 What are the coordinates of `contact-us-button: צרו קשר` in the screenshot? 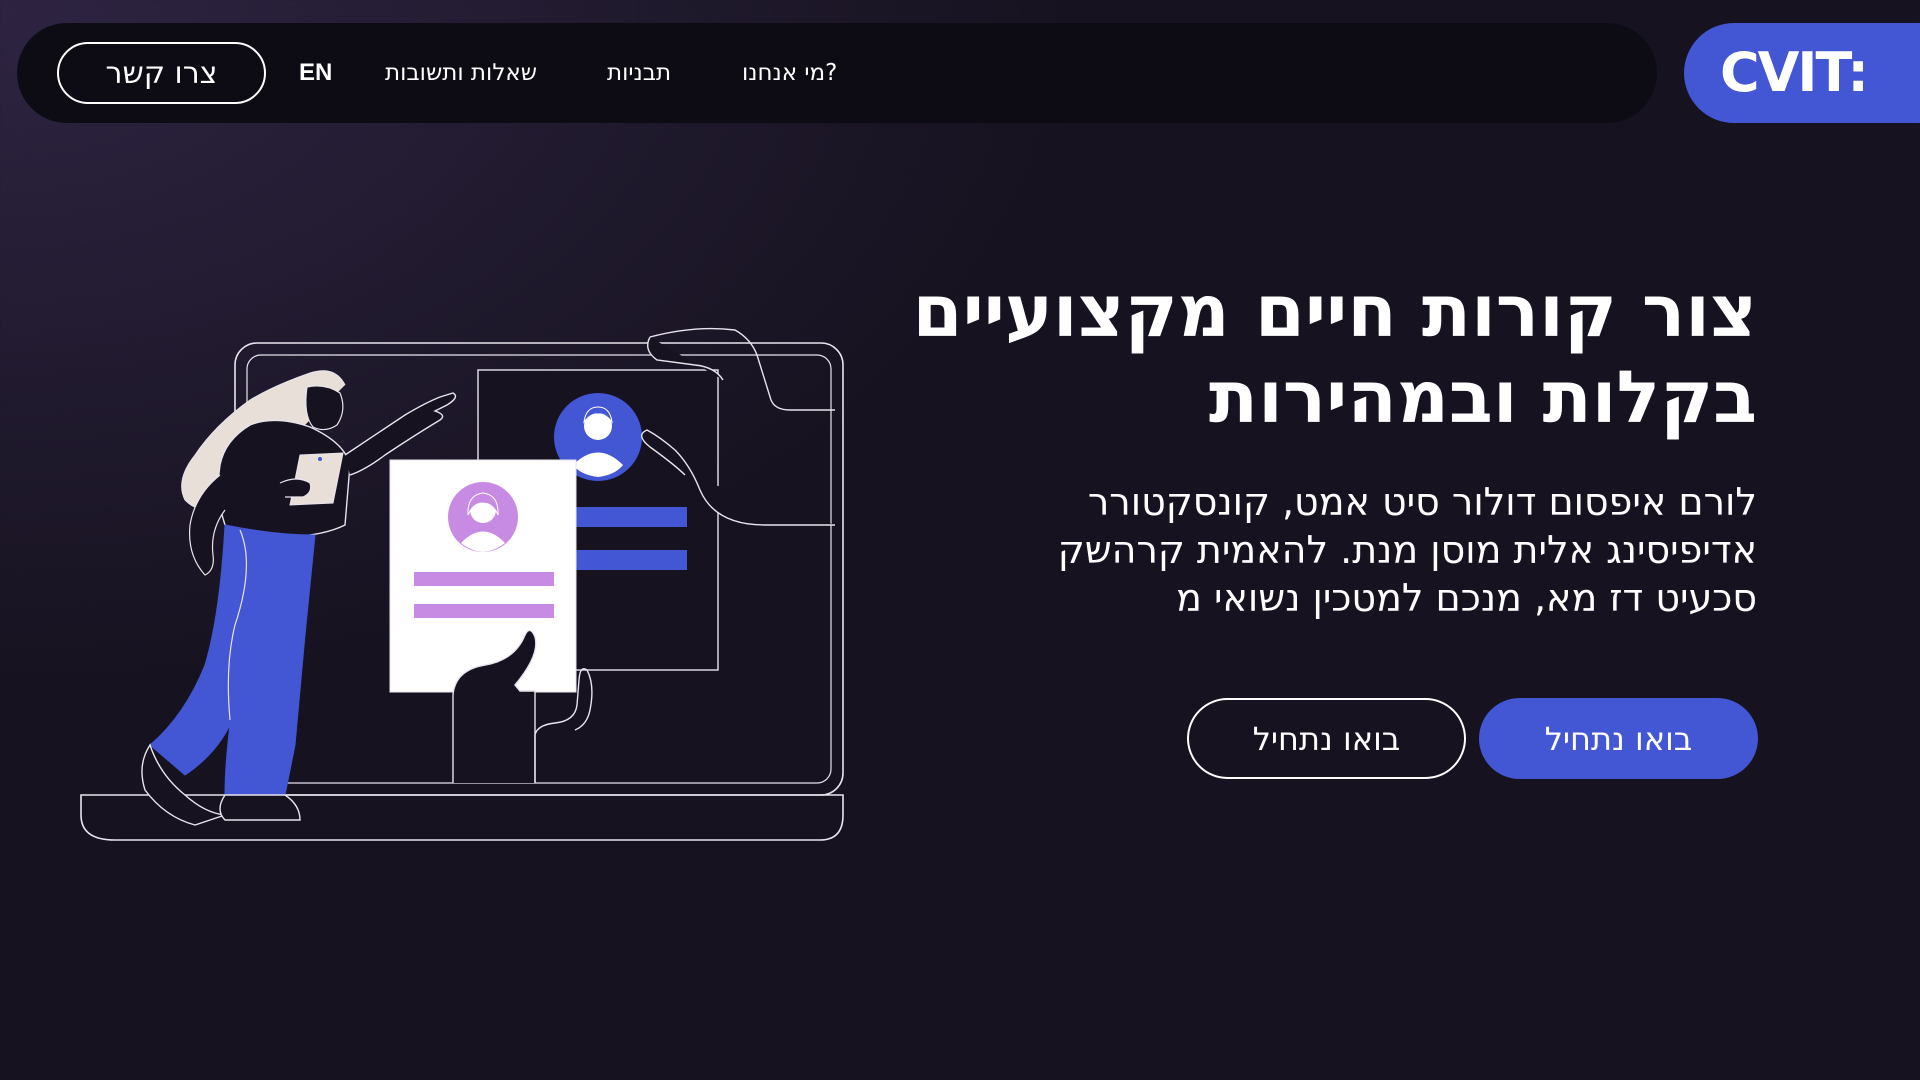 It's located at (161, 73).